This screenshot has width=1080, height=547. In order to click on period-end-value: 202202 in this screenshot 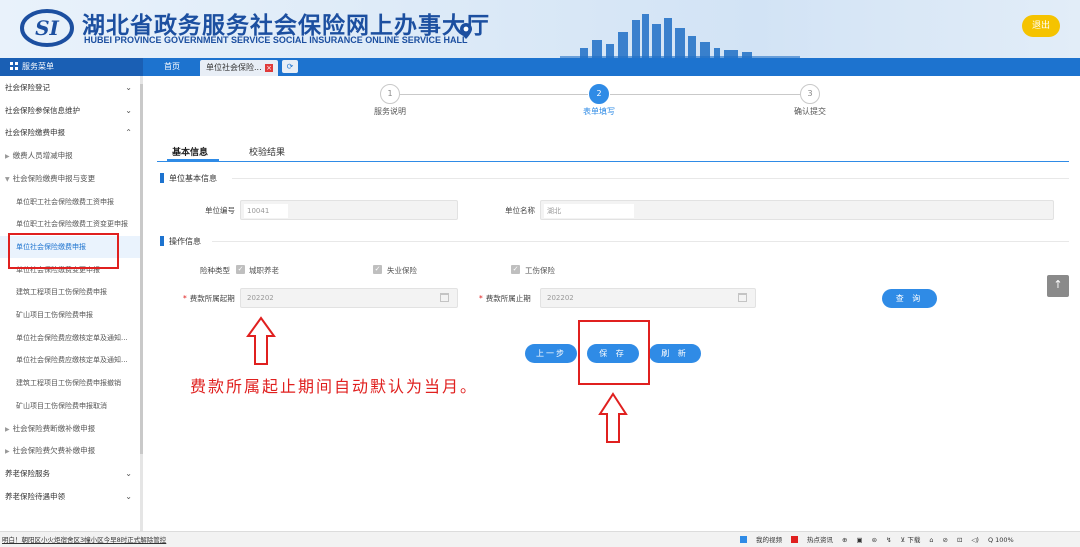, I will do `click(560, 298)`.